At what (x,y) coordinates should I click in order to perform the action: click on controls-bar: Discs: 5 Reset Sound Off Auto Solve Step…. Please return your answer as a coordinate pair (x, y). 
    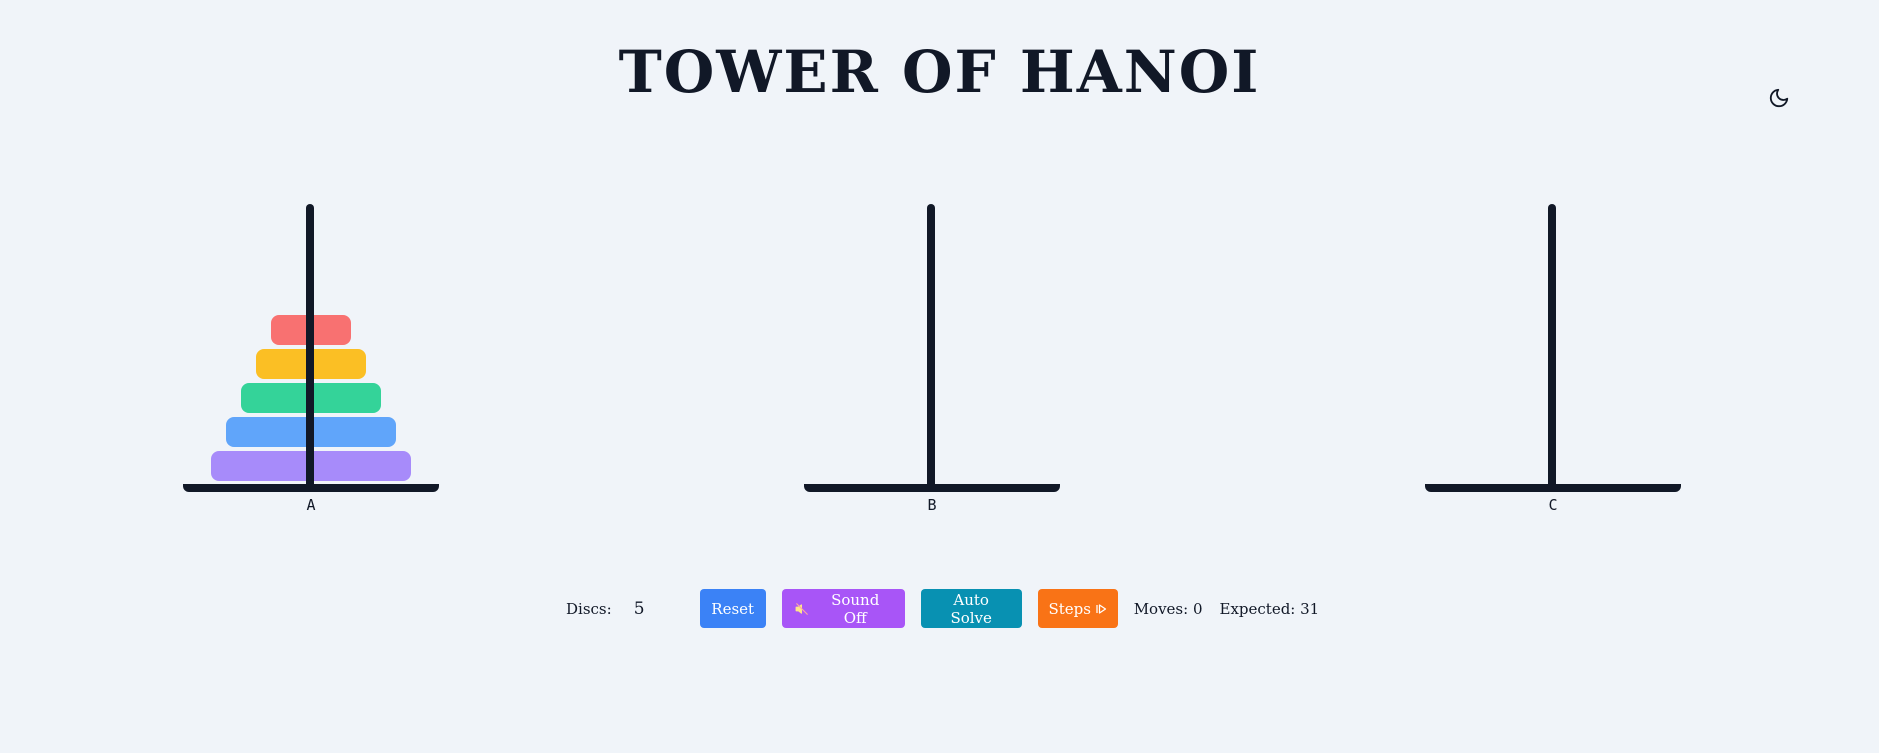
    Looking at the image, I should click on (951, 608).